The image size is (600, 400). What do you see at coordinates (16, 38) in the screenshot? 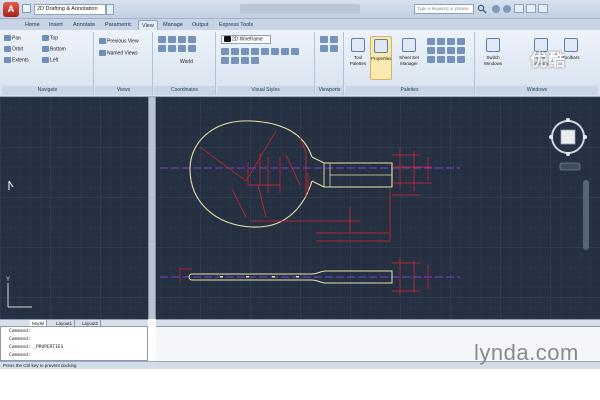
I see `pan-label: Pan` at bounding box center [16, 38].